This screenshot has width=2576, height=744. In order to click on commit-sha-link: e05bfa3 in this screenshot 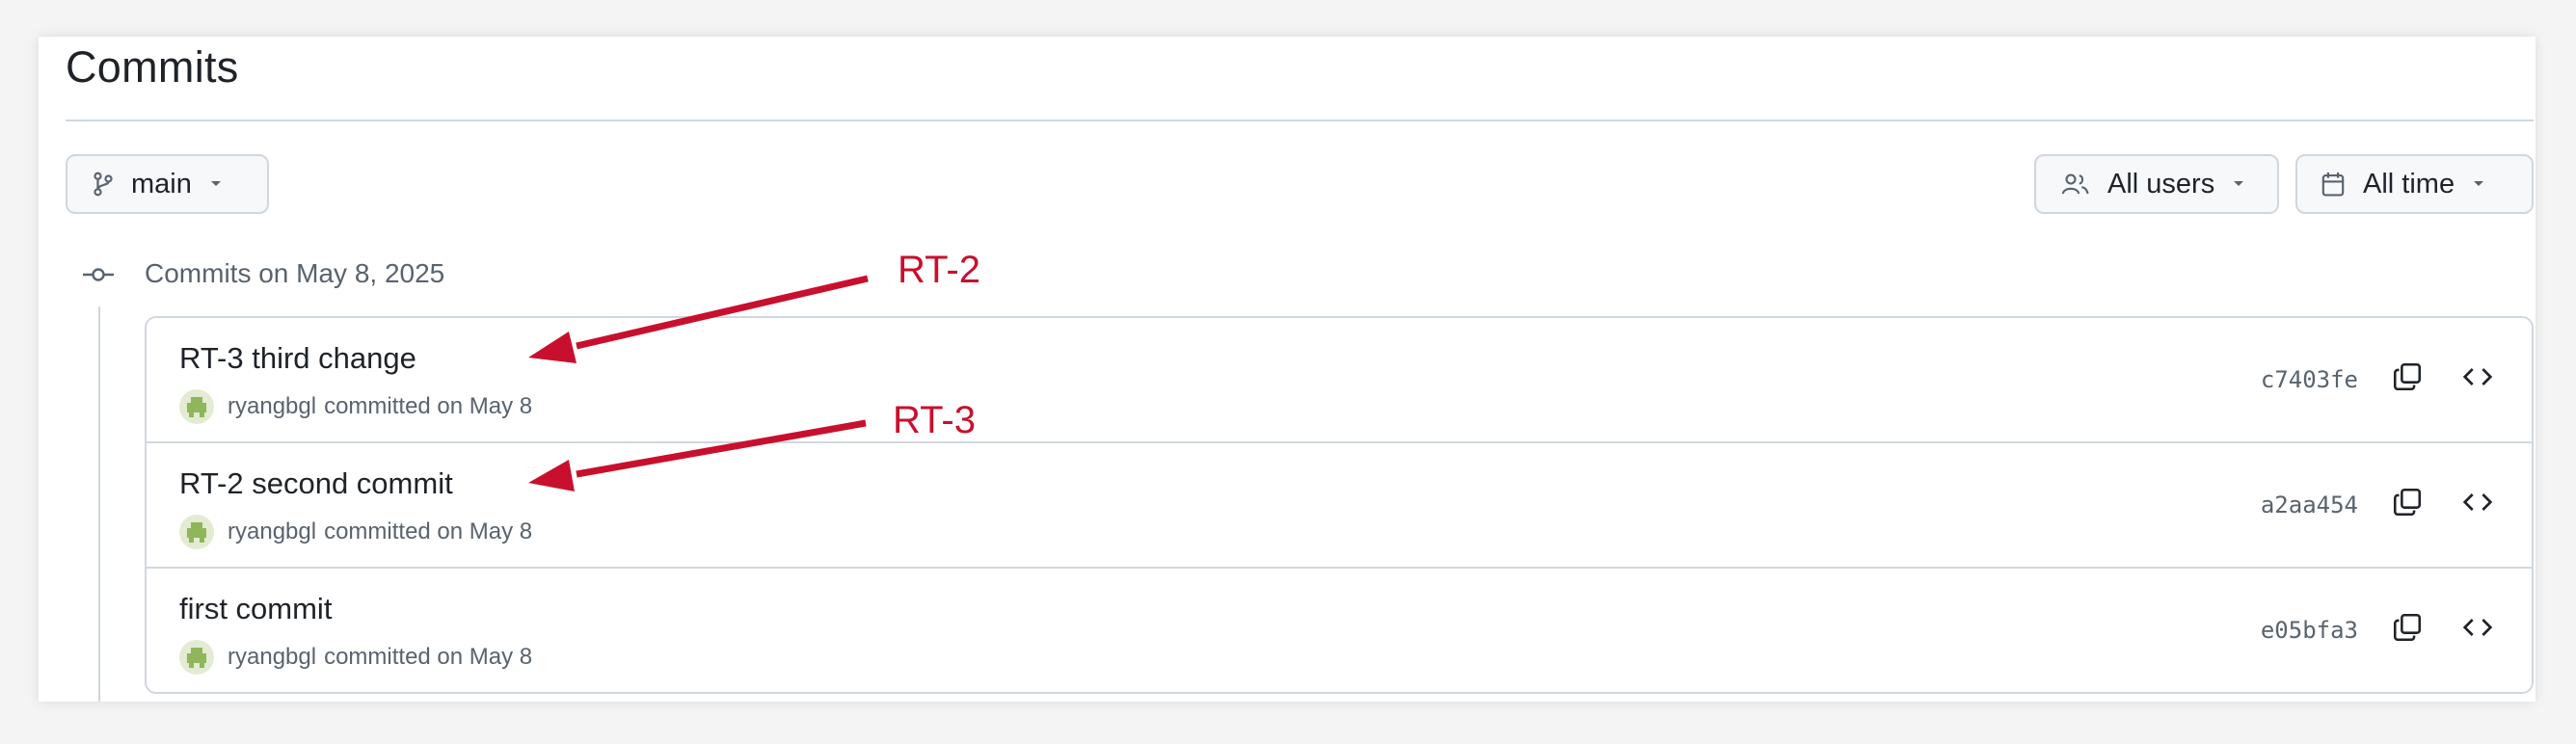, I will do `click(2310, 630)`.